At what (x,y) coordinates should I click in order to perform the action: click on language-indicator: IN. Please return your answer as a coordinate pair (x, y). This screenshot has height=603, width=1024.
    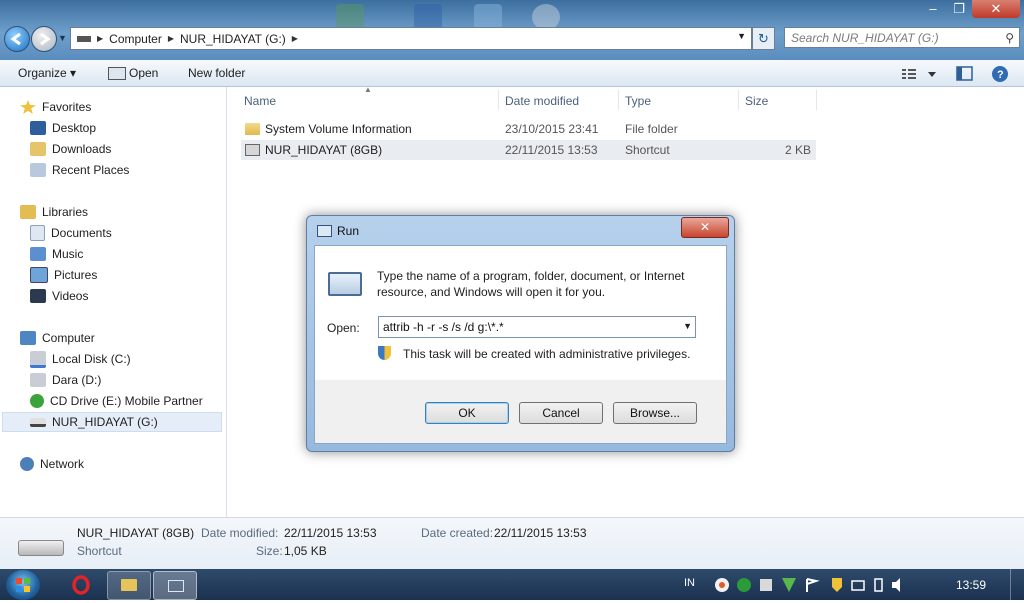
    Looking at the image, I should click on (689, 583).